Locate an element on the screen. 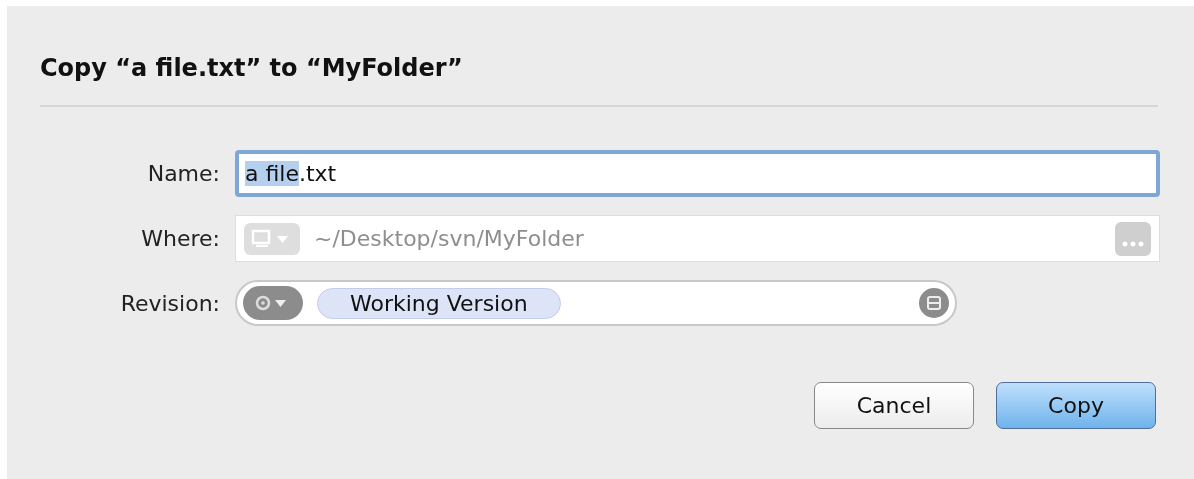  revision-field: Working Version is located at coordinates (596, 303).